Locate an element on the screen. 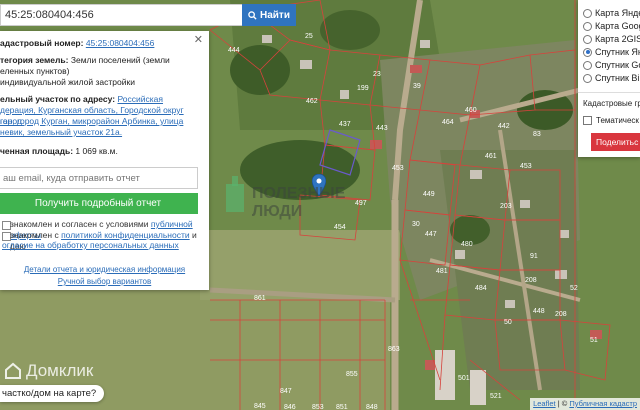 Image resolution: width=640 pixels, height=410 pixels. svg-text: 449 is located at coordinates (429, 194).